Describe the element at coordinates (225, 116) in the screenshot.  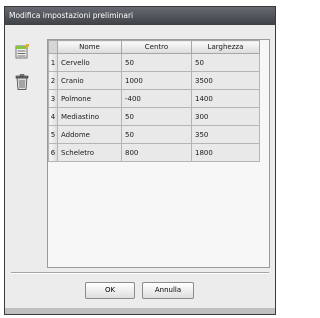
I see `cell-larghezza: 300` at that location.